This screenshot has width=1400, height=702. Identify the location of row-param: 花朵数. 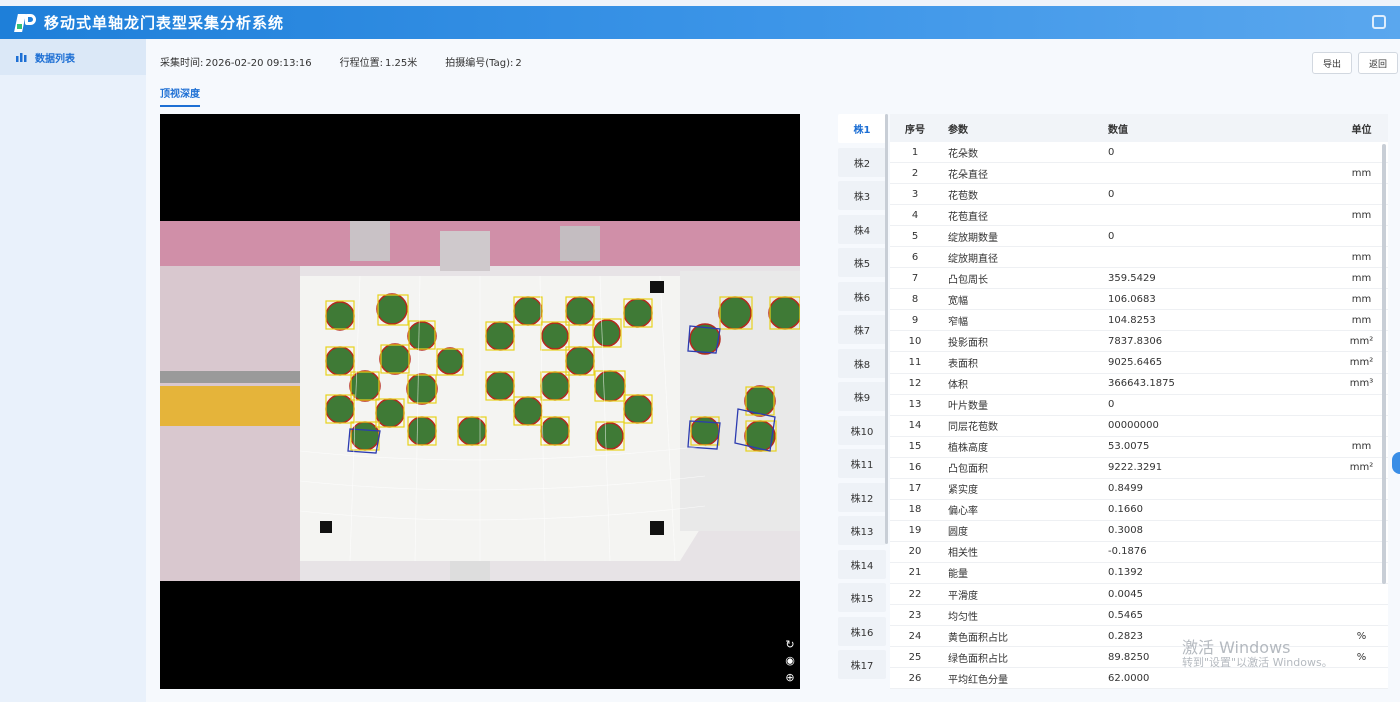
(963, 154).